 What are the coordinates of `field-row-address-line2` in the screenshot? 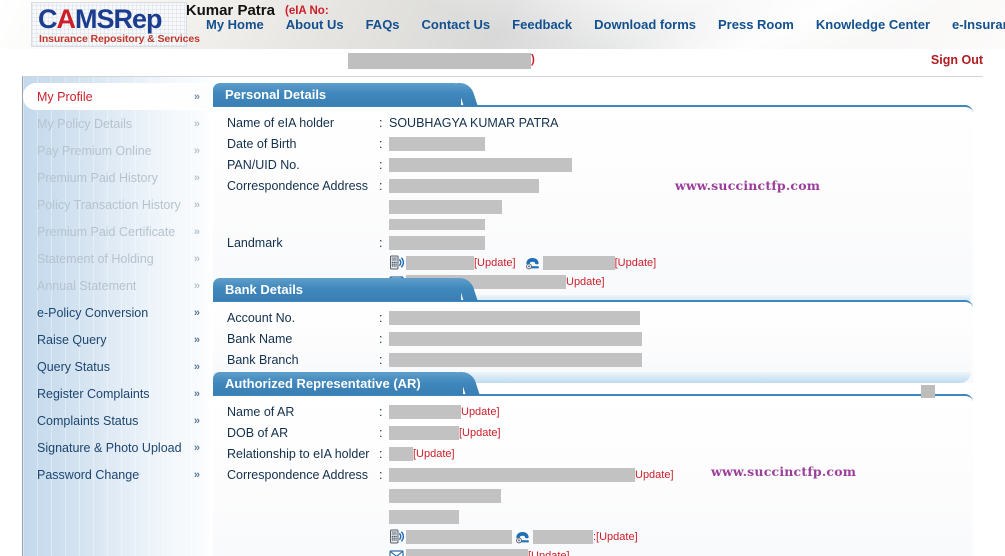 It's located at (593, 206).